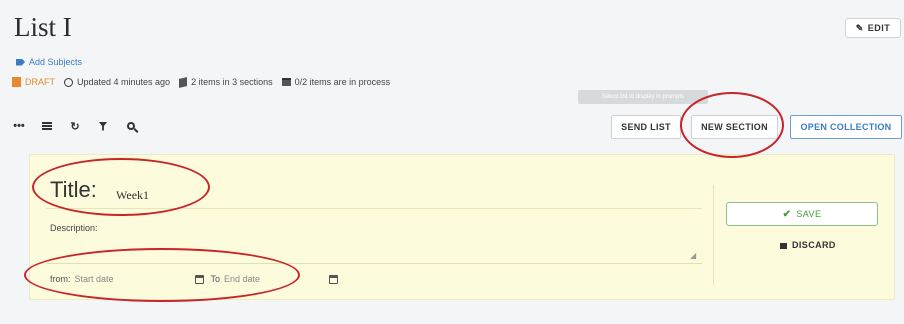  What do you see at coordinates (20, 62) in the screenshot?
I see `tag-icon` at bounding box center [20, 62].